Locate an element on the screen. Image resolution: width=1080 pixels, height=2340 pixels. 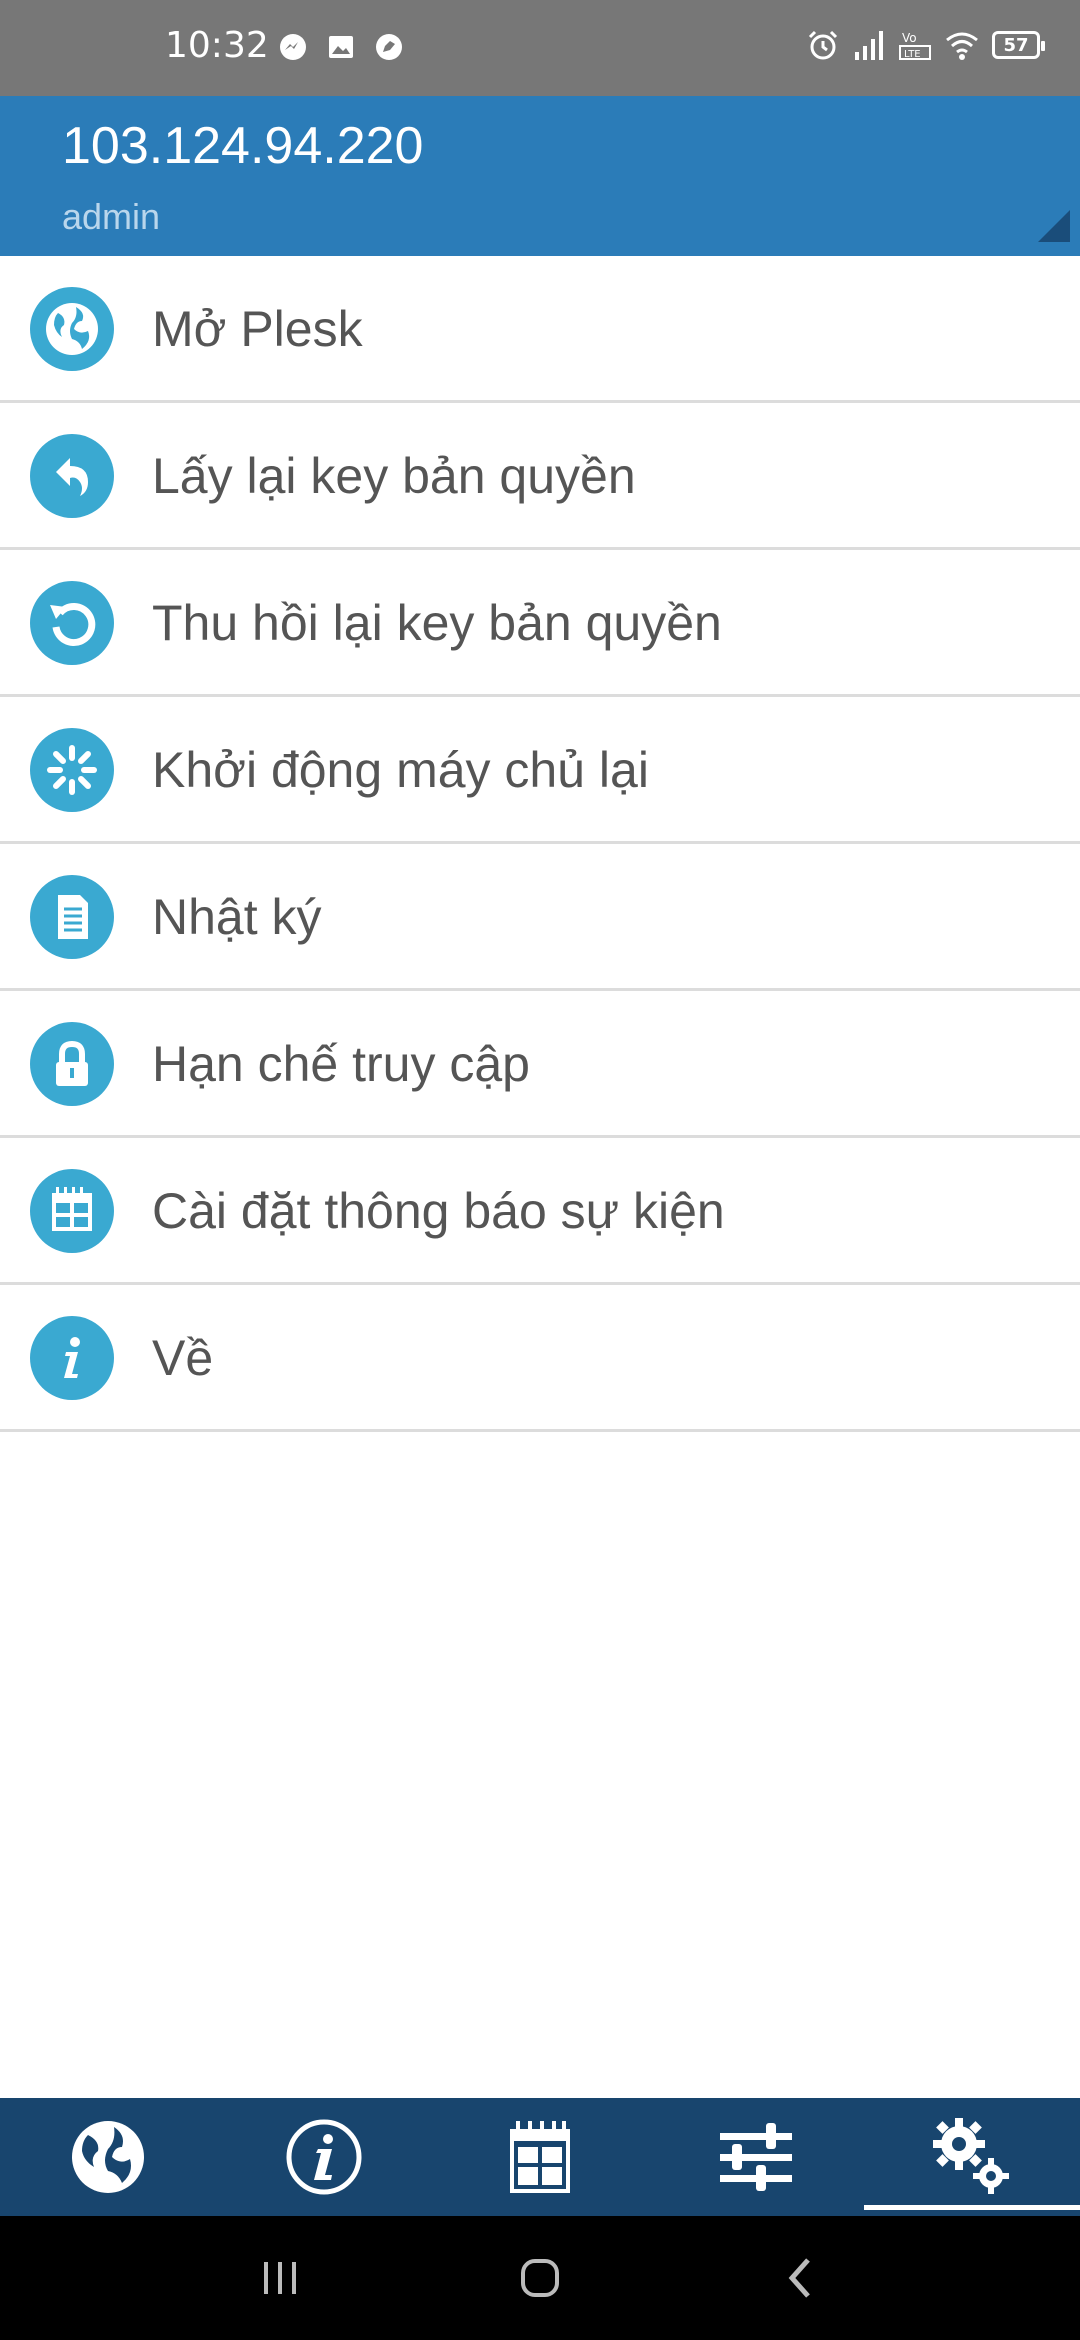
svg-text: Vo is located at coordinates (909, 38).